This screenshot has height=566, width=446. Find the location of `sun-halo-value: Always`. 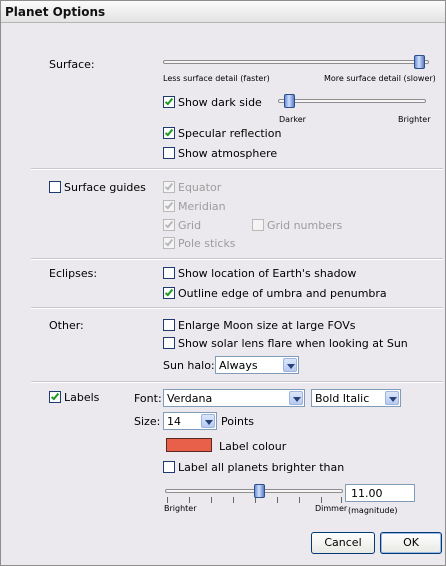

sun-halo-value: Always is located at coordinates (238, 365).